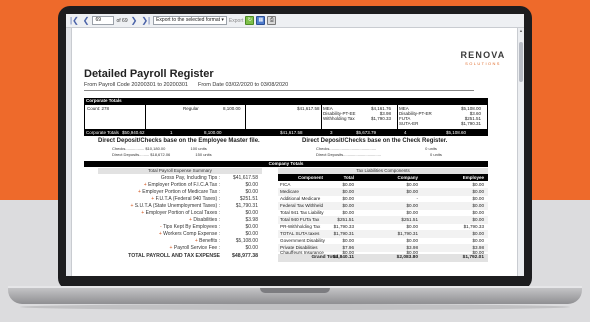 The width and height of the screenshot is (590, 322). I want to click on next-page-button: ❯, so click(134, 21).